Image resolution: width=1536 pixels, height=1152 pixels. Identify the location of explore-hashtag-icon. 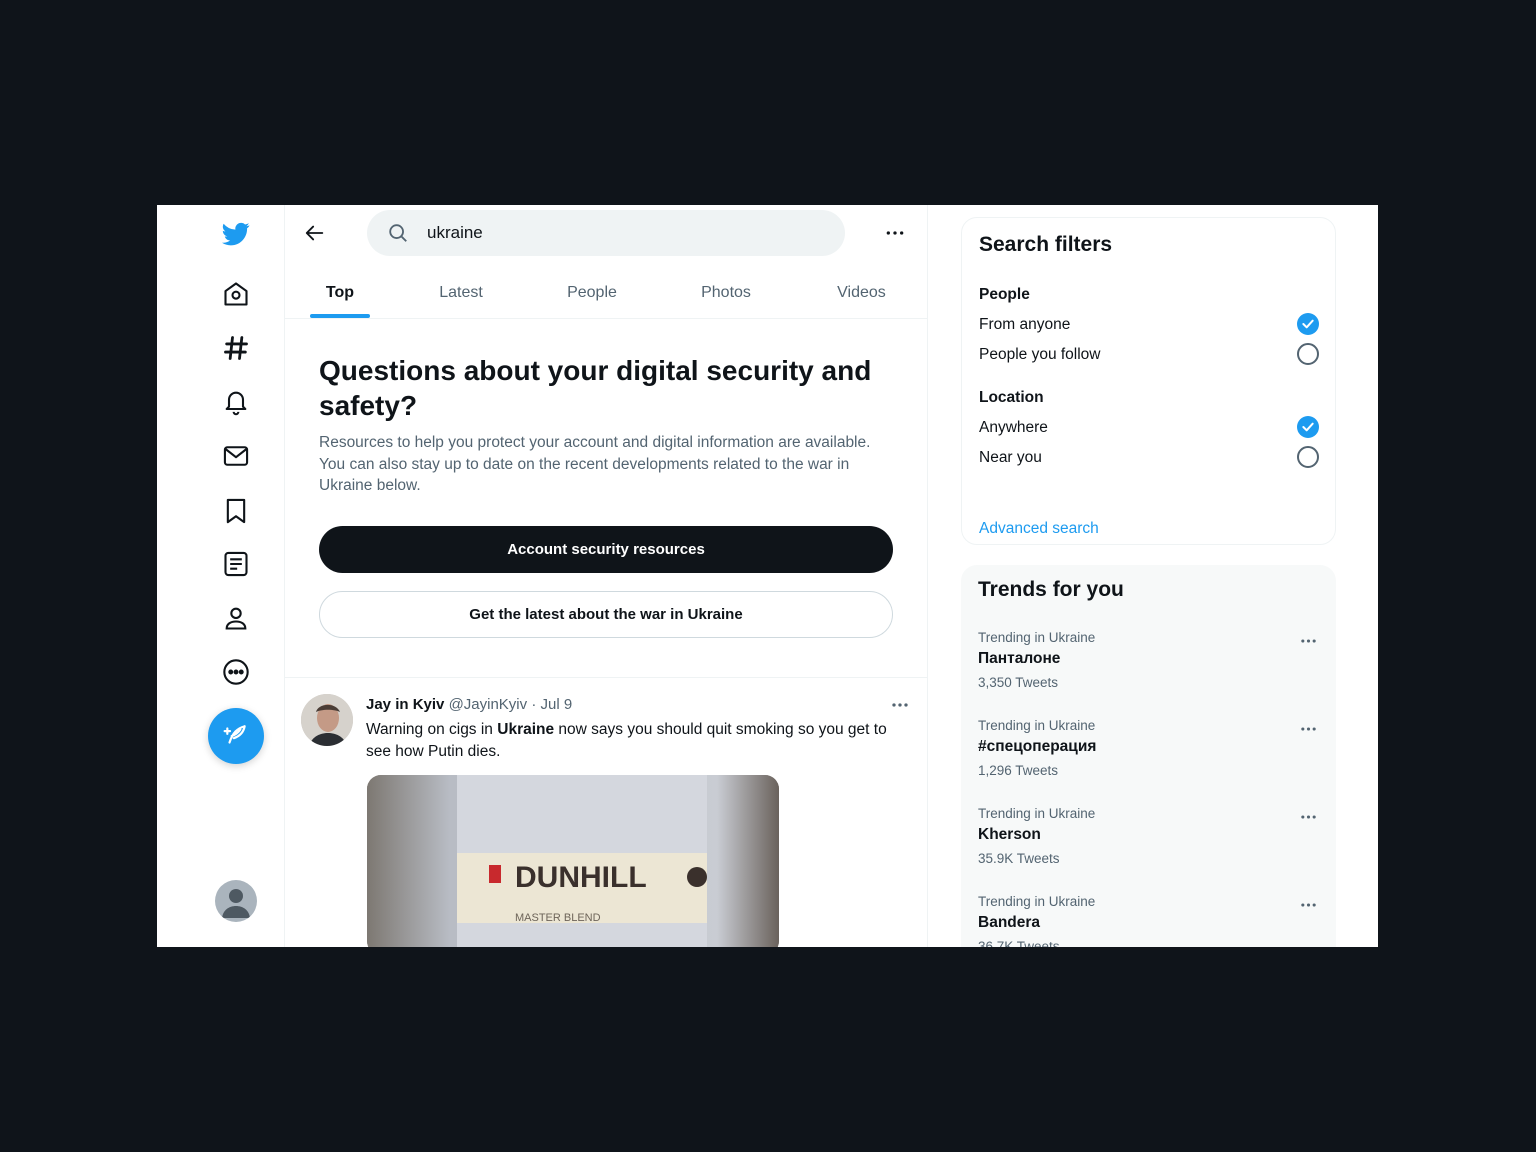
(236, 348).